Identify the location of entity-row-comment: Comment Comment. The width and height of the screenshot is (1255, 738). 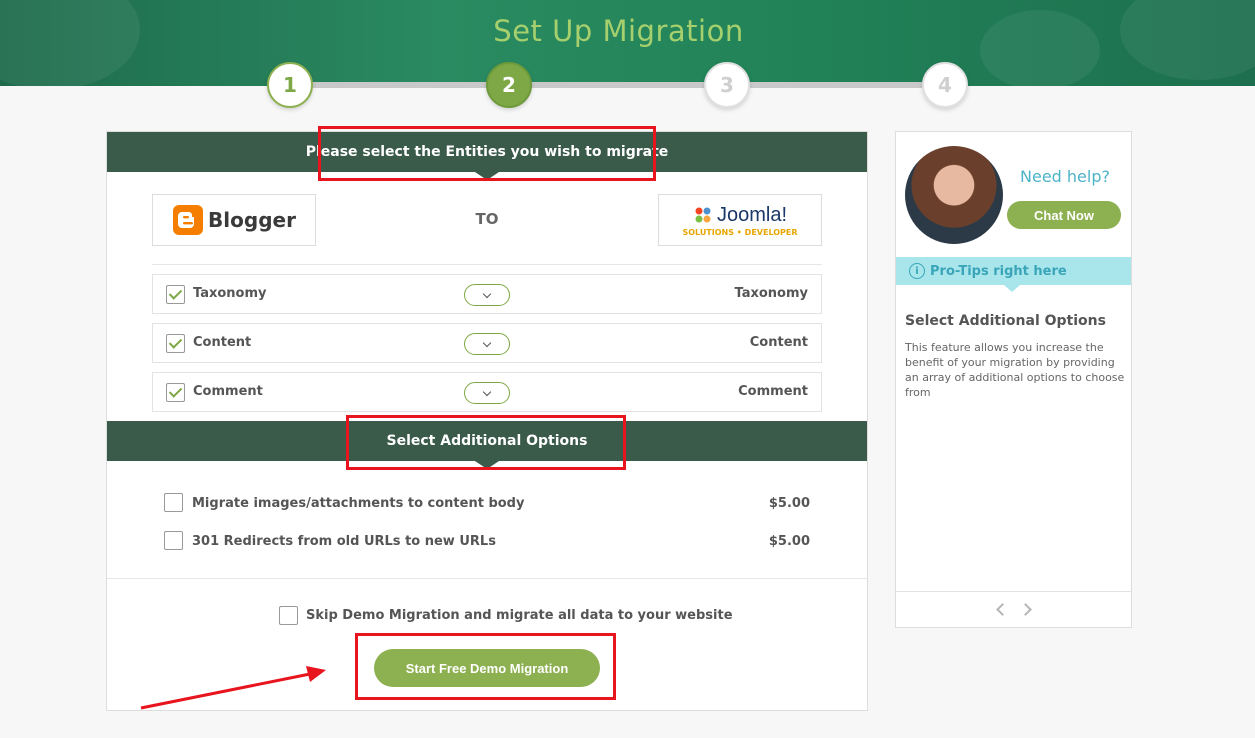
(487, 392).